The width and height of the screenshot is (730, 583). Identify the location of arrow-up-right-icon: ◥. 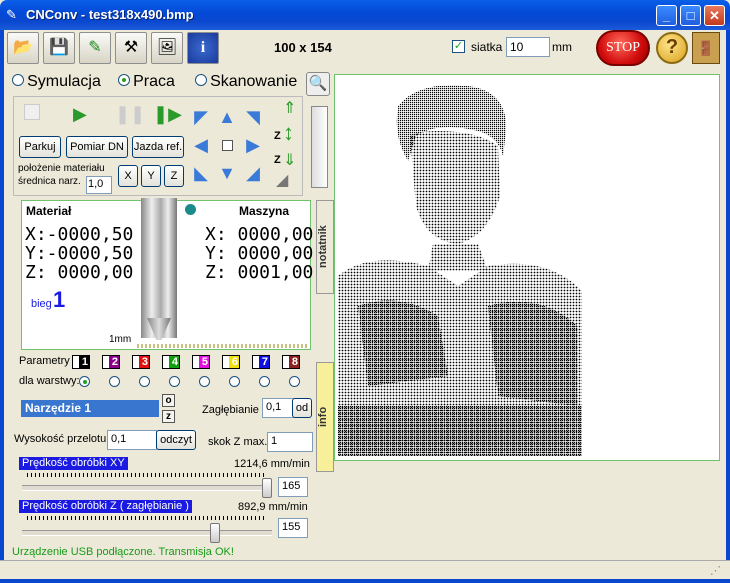
(253, 117).